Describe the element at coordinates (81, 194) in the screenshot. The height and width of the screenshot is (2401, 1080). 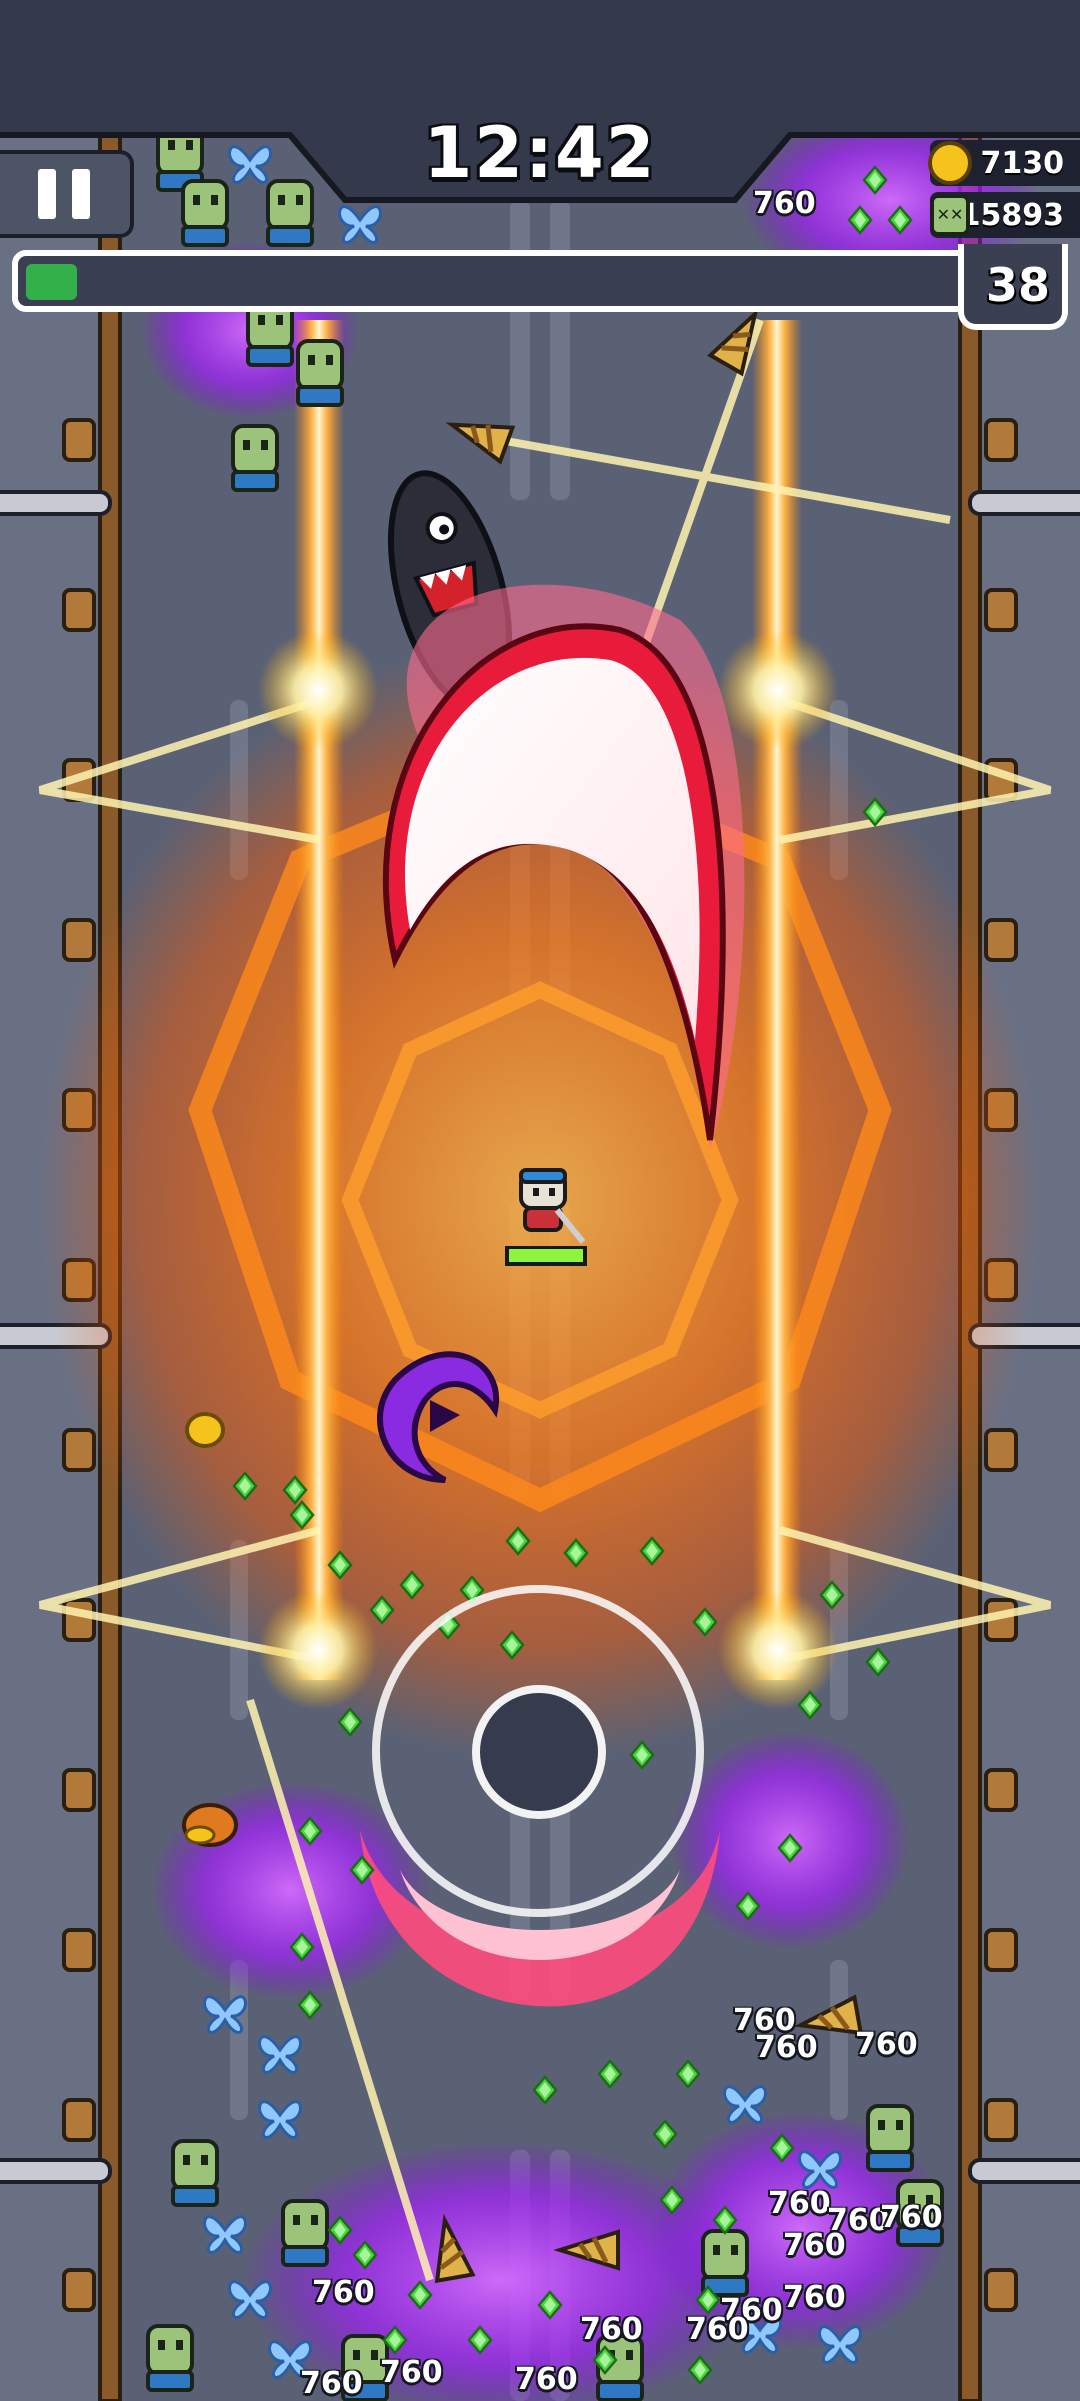
I see `pause-icon-bar` at that location.